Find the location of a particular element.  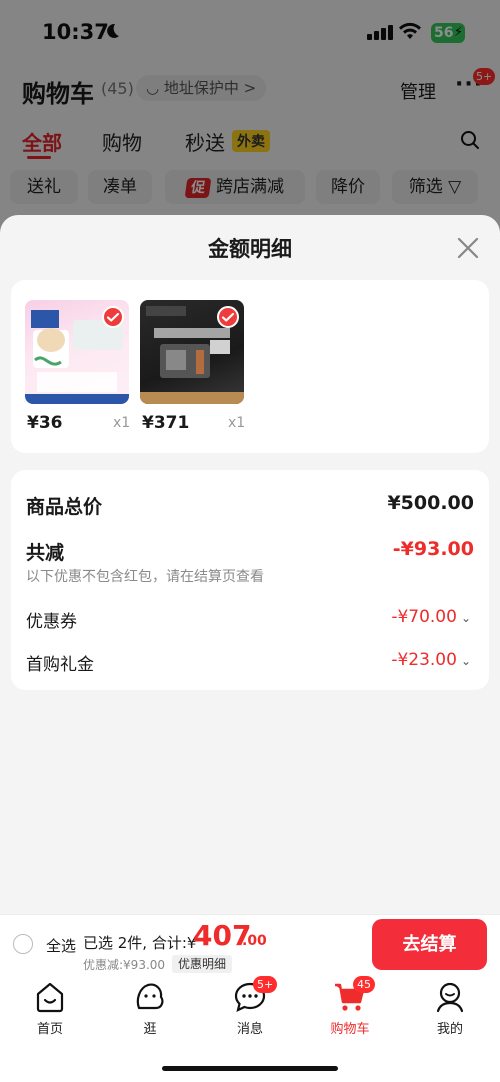

first-purchase-value: -¥23.00 is located at coordinates (424, 660).